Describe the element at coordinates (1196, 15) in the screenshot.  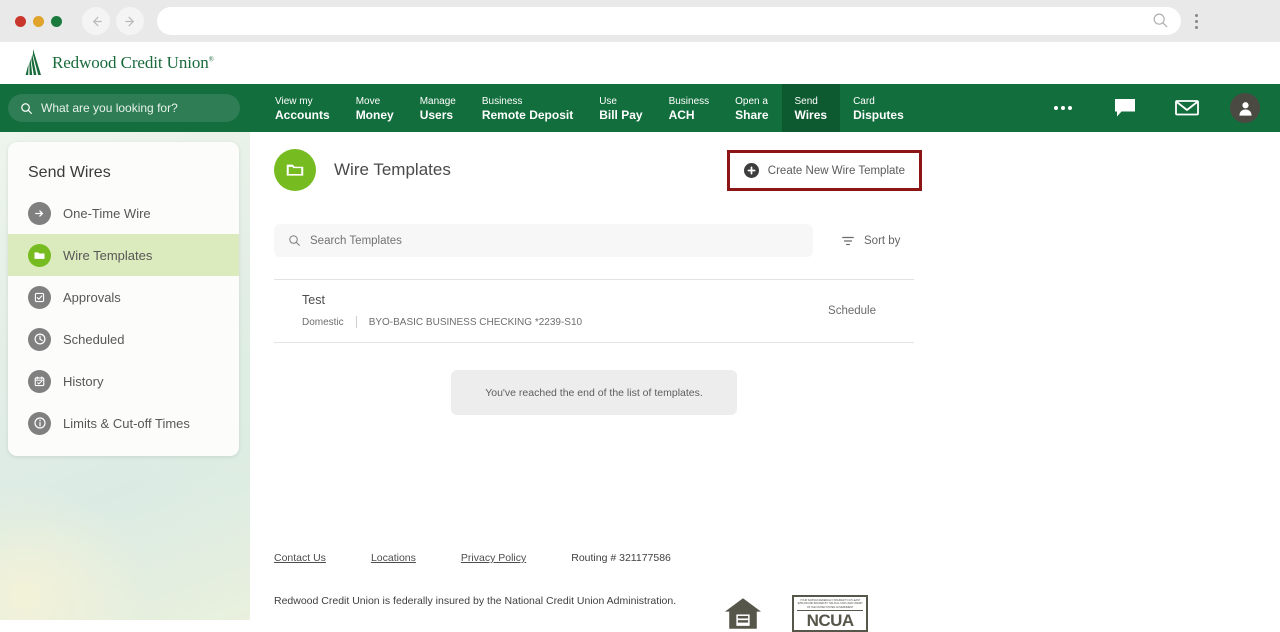
I see `kebab-menu-icon` at that location.